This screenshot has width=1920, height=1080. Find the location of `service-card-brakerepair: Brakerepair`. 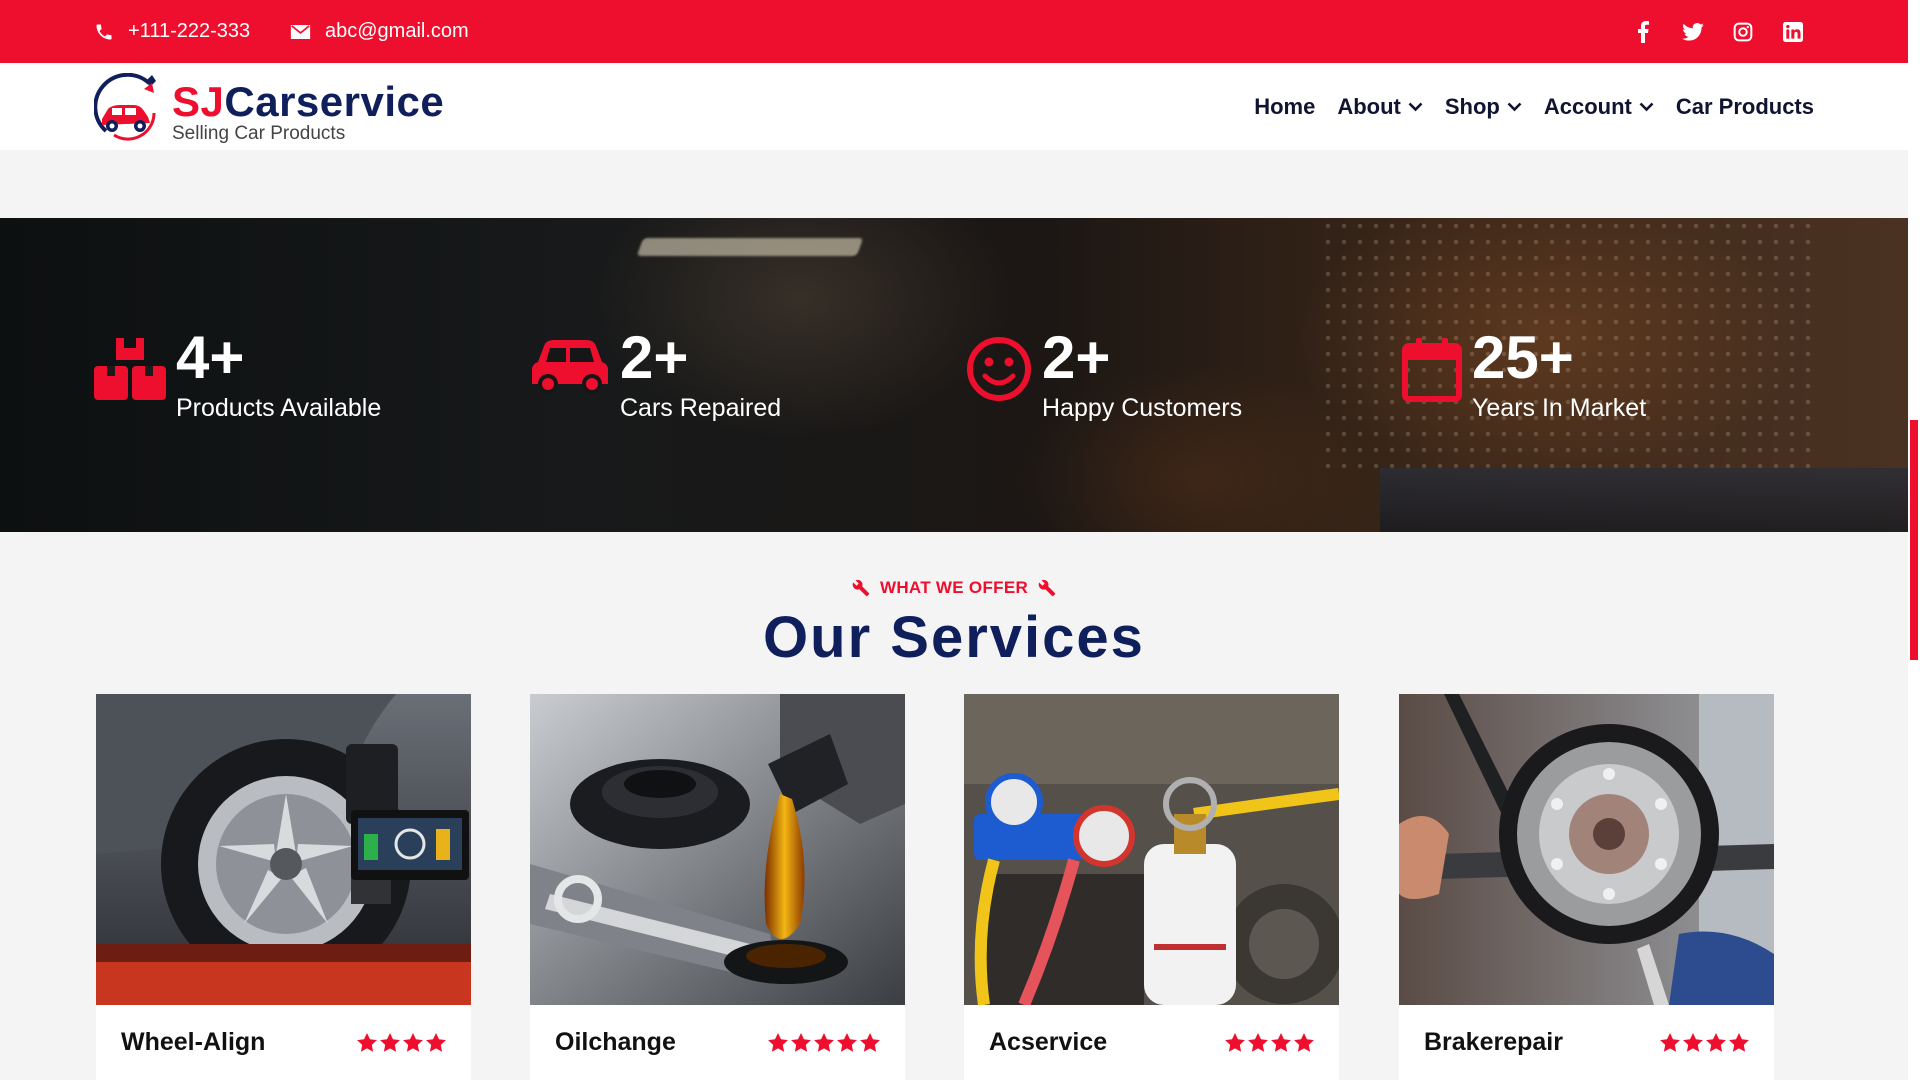

service-card-brakerepair: Brakerepair is located at coordinates (1586, 887).